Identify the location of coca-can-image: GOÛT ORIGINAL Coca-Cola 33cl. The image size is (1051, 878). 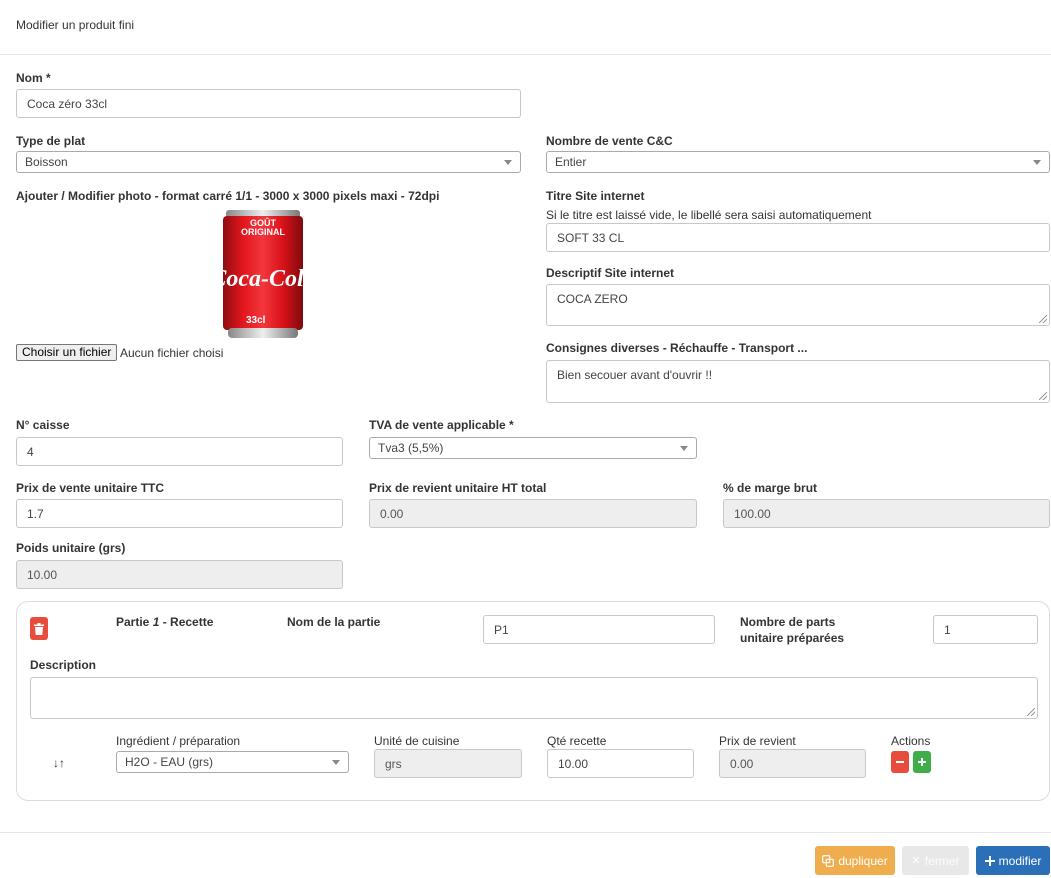
(263, 274).